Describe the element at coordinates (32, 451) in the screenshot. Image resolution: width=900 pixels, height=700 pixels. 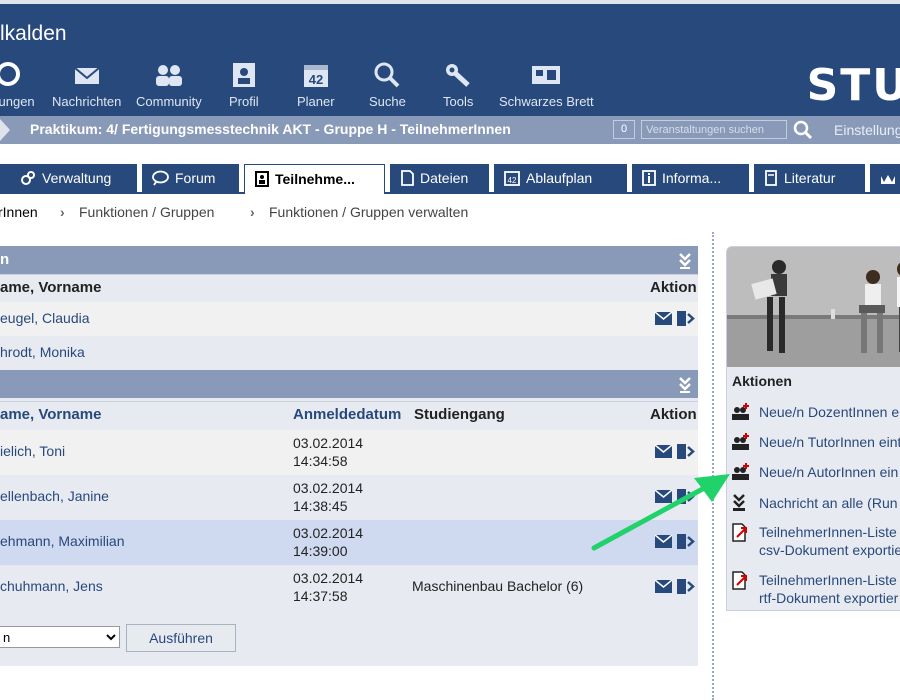
I see `participant-name: ielich, Toni` at that location.